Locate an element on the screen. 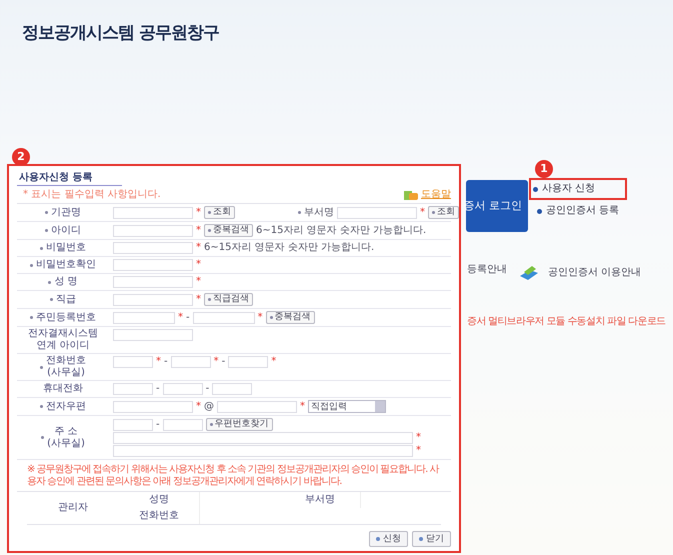 The width and height of the screenshot is (673, 555). action-button: 닫기 is located at coordinates (431, 539).